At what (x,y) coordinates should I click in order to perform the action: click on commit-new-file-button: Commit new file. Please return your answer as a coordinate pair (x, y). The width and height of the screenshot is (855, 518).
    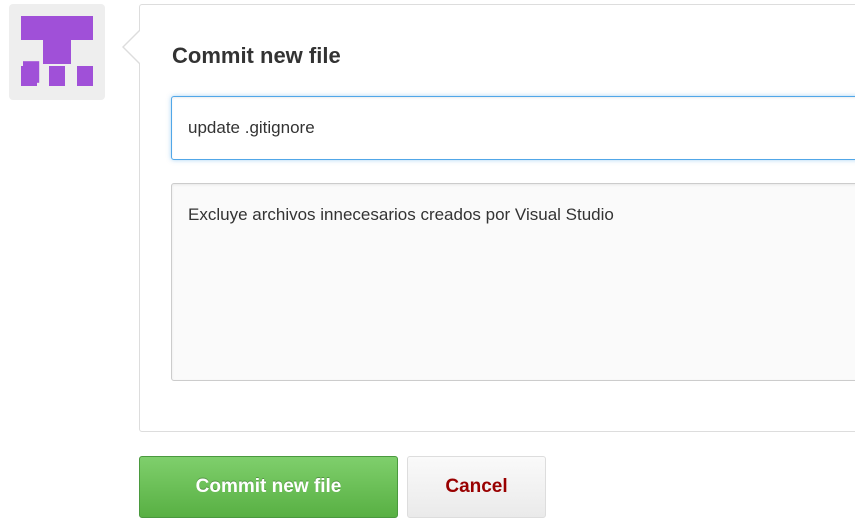
    Looking at the image, I should click on (268, 487).